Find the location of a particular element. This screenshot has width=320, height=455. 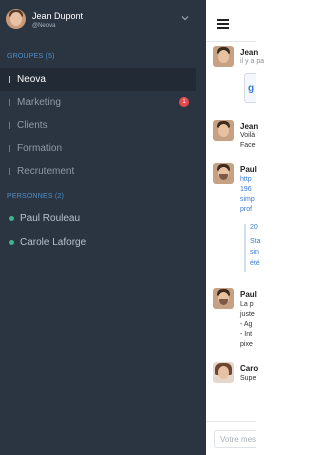

link-preview-icon: g is located at coordinates (251, 88).